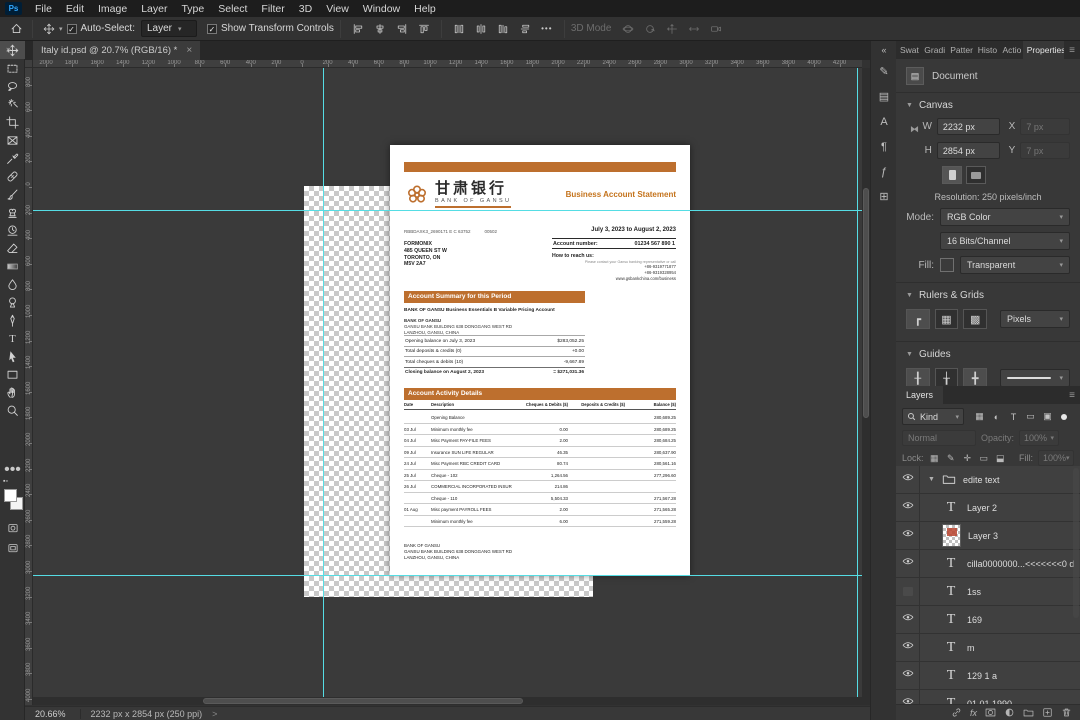 Image resolution: width=1080 pixels, height=720 pixels. I want to click on menu-file: File, so click(43, 9).